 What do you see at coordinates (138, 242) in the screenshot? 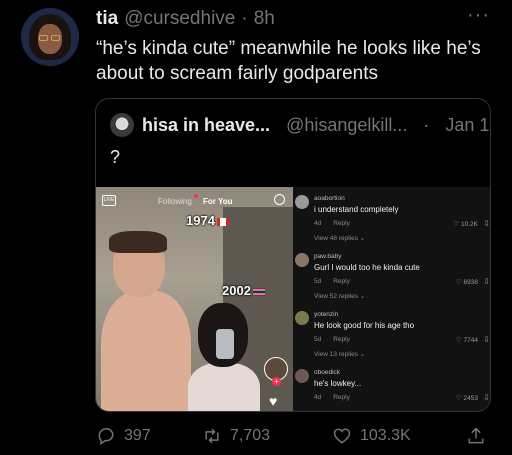
I see `man-hair` at bounding box center [138, 242].